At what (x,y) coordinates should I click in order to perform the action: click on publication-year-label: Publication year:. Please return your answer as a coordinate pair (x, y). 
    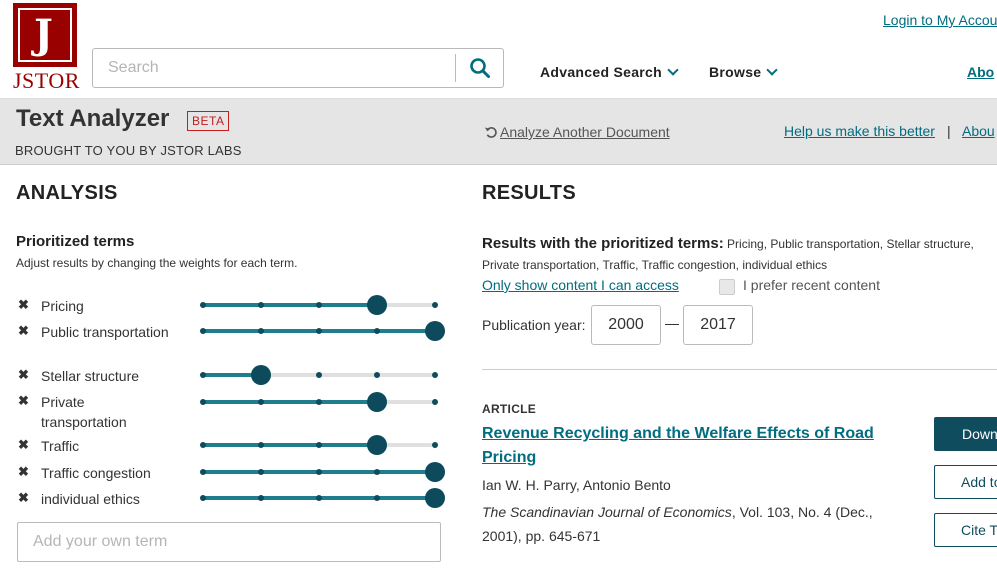
    Looking at the image, I should click on (534, 325).